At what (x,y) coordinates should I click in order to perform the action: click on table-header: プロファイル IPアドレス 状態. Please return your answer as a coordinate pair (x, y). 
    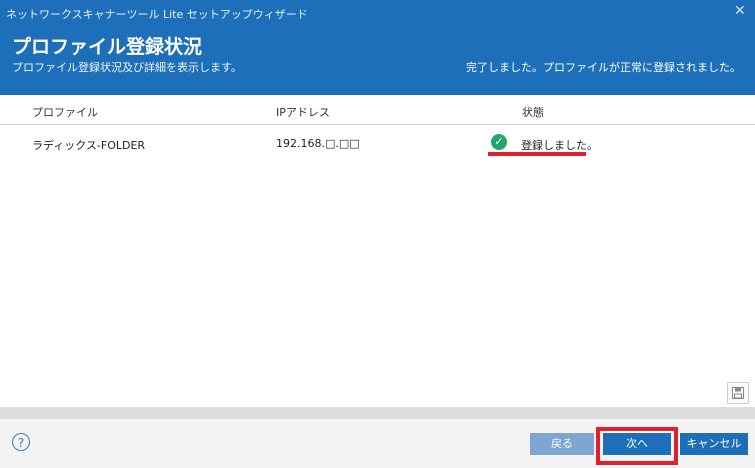
    Looking at the image, I should click on (377, 110).